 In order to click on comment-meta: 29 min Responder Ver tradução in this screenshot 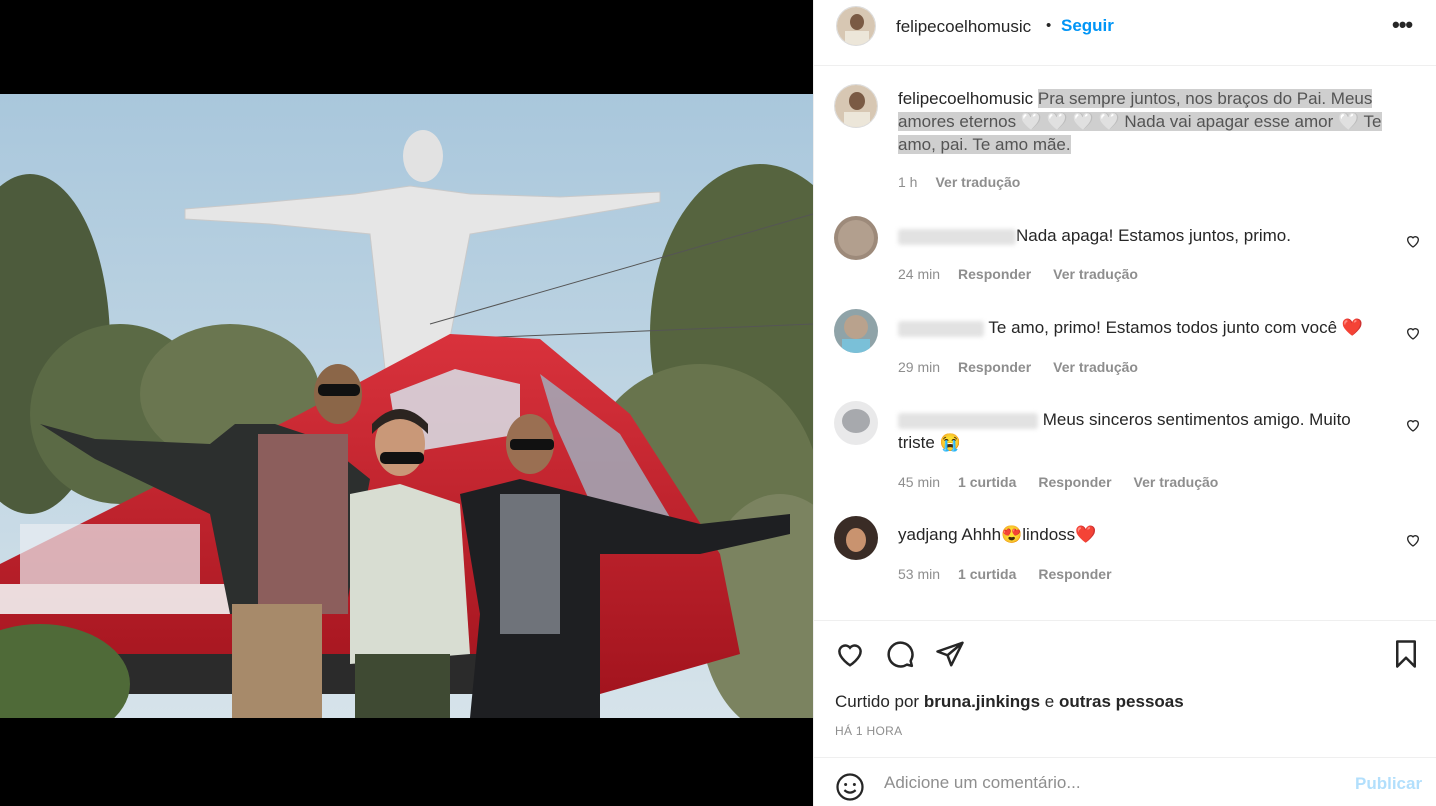, I will do `click(1029, 367)`.